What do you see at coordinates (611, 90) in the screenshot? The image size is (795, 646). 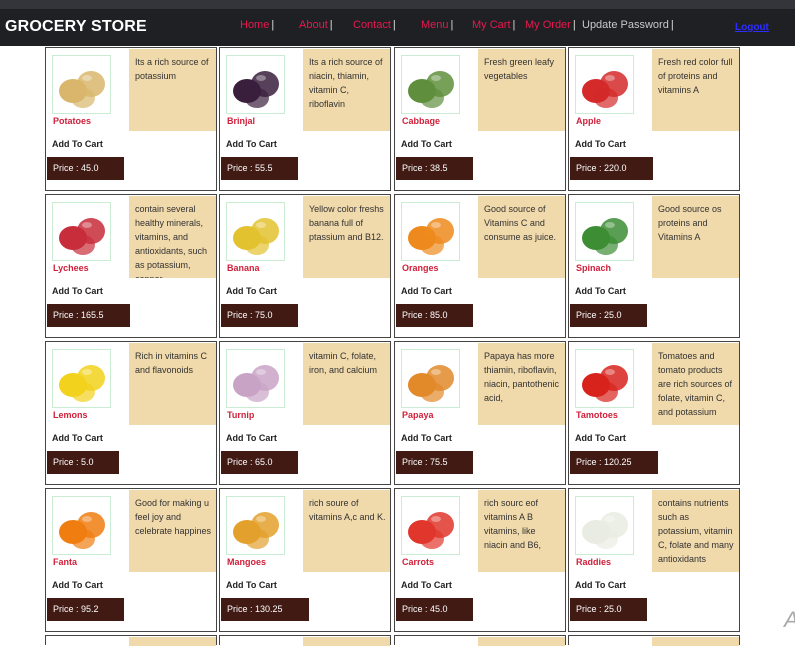 I see `product-image-area: Apple` at bounding box center [611, 90].